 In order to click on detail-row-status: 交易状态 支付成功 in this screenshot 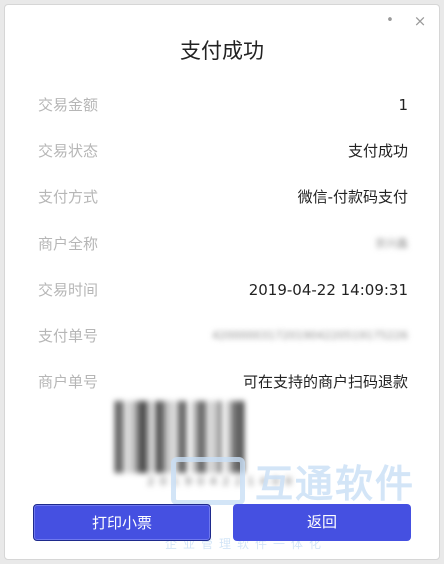, I will do `click(223, 151)`.